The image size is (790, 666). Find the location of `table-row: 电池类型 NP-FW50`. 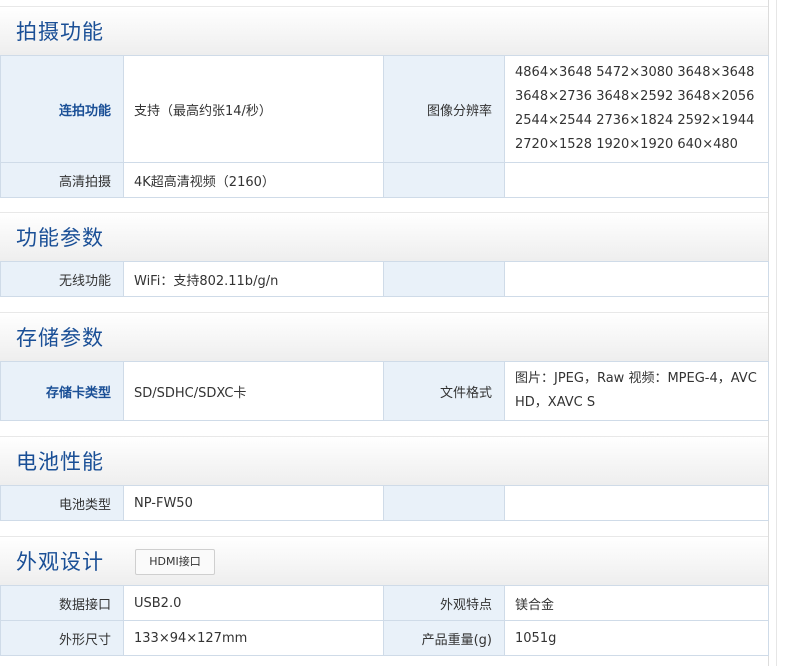

table-row: 电池类型 NP-FW50 is located at coordinates (384, 503).